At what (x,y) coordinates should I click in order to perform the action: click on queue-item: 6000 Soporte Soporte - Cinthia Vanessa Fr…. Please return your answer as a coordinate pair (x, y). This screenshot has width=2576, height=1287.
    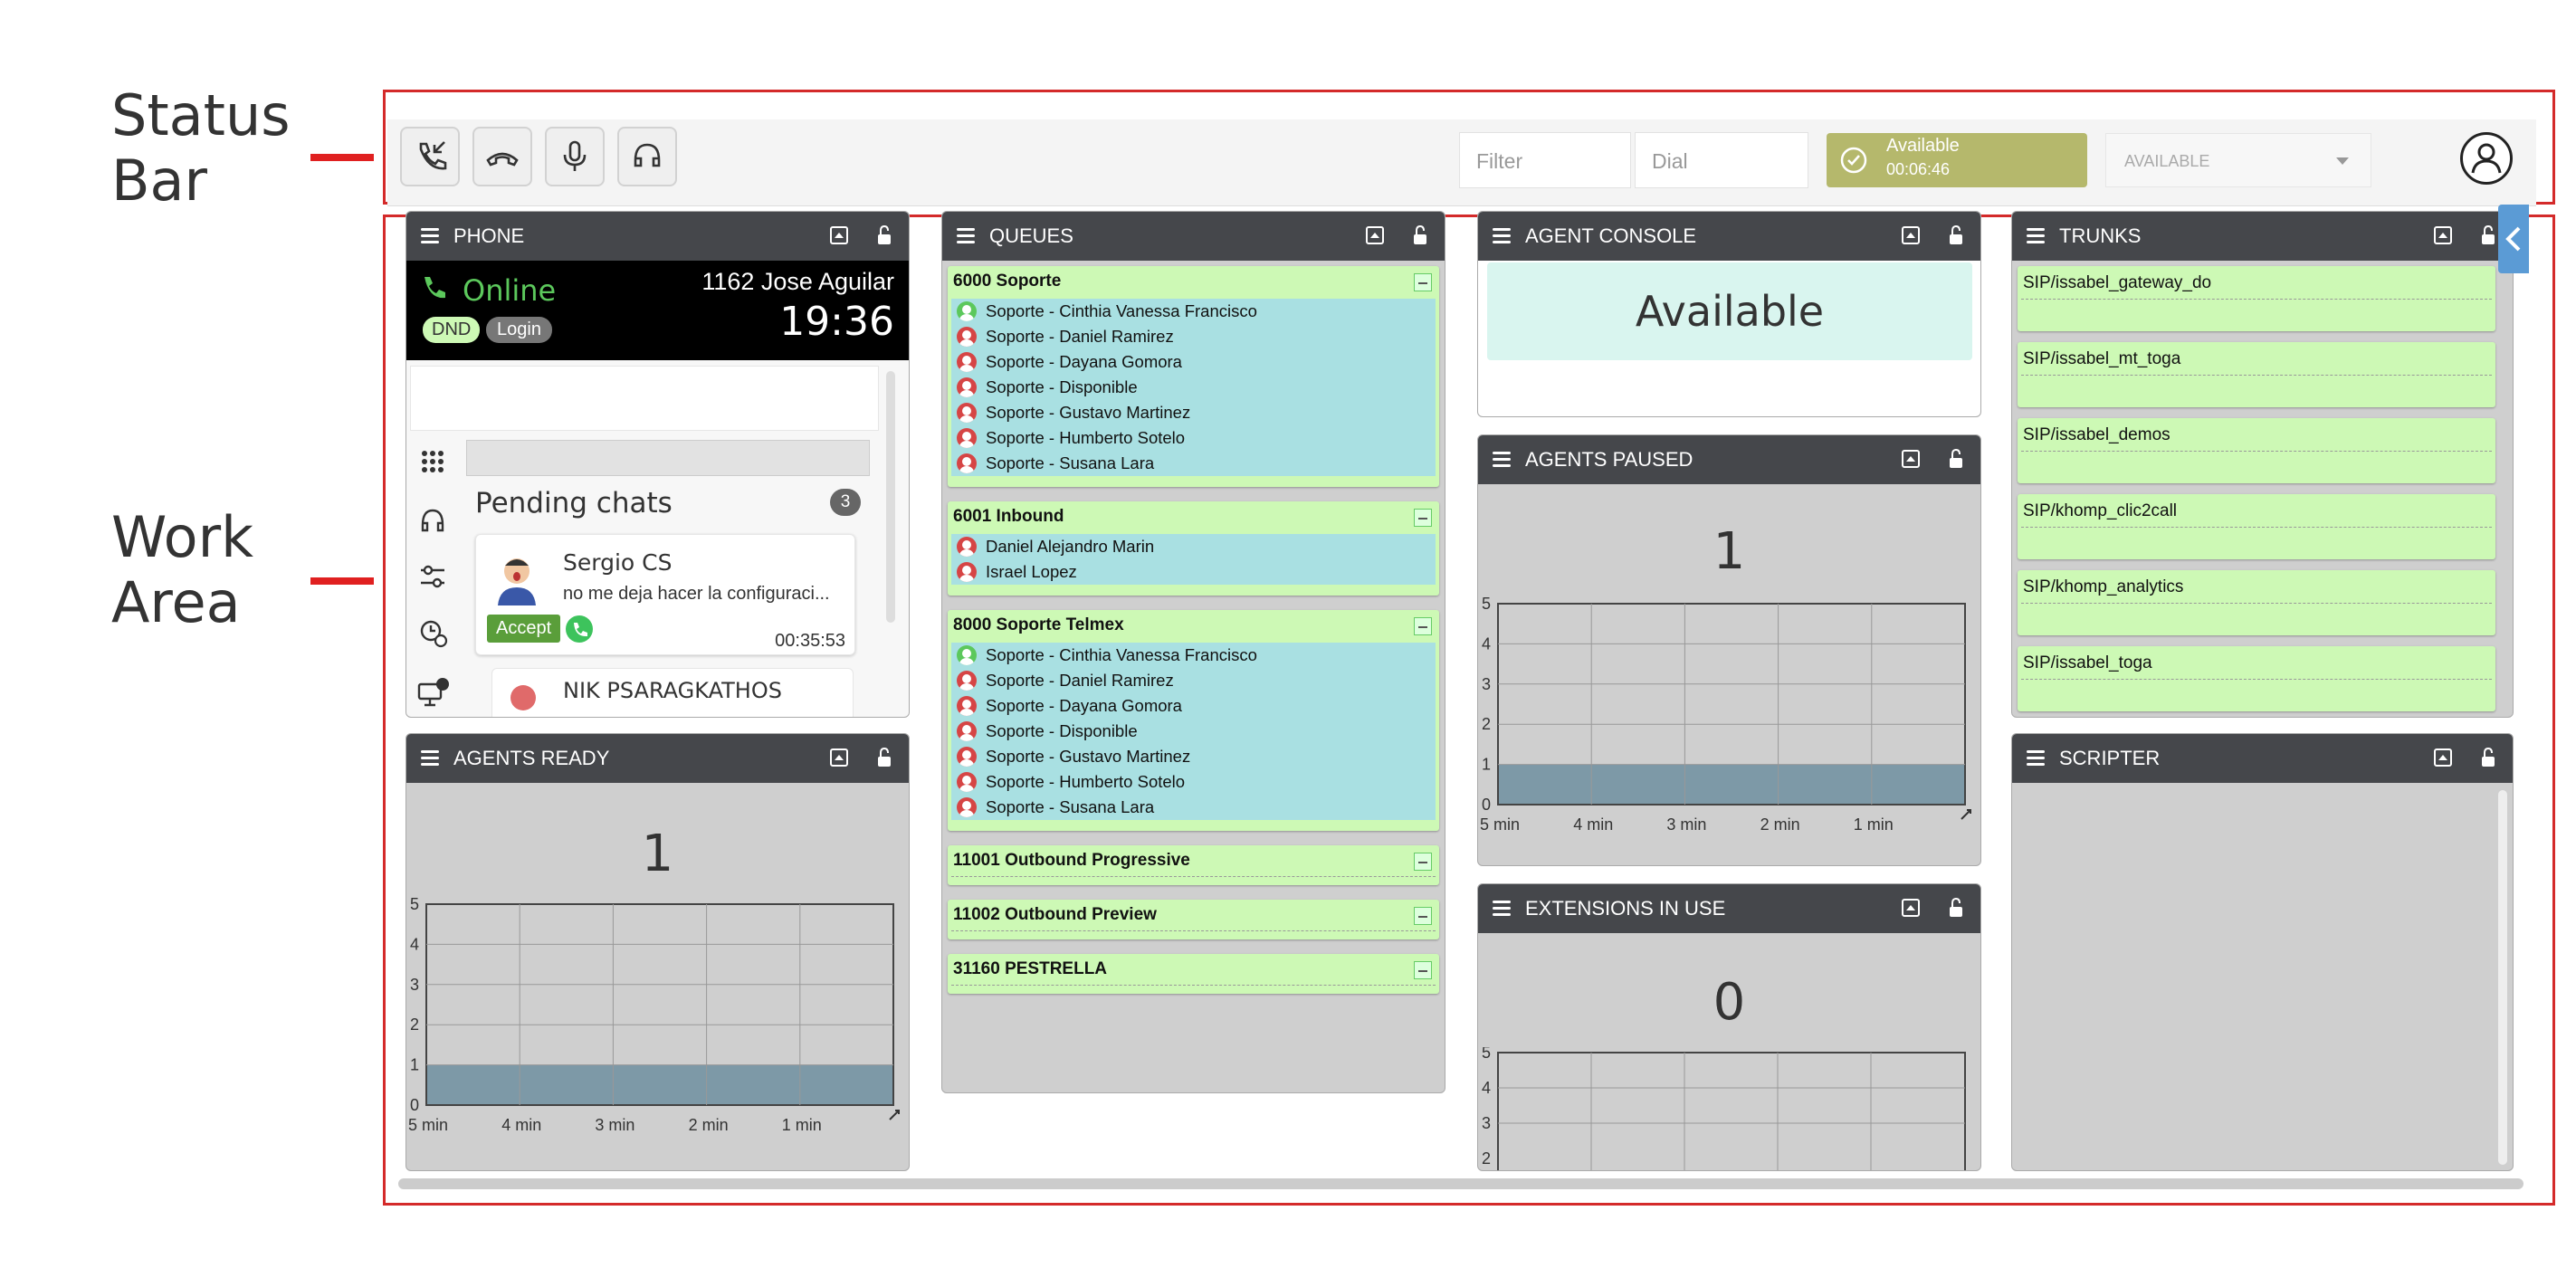
    Looking at the image, I should click on (1193, 376).